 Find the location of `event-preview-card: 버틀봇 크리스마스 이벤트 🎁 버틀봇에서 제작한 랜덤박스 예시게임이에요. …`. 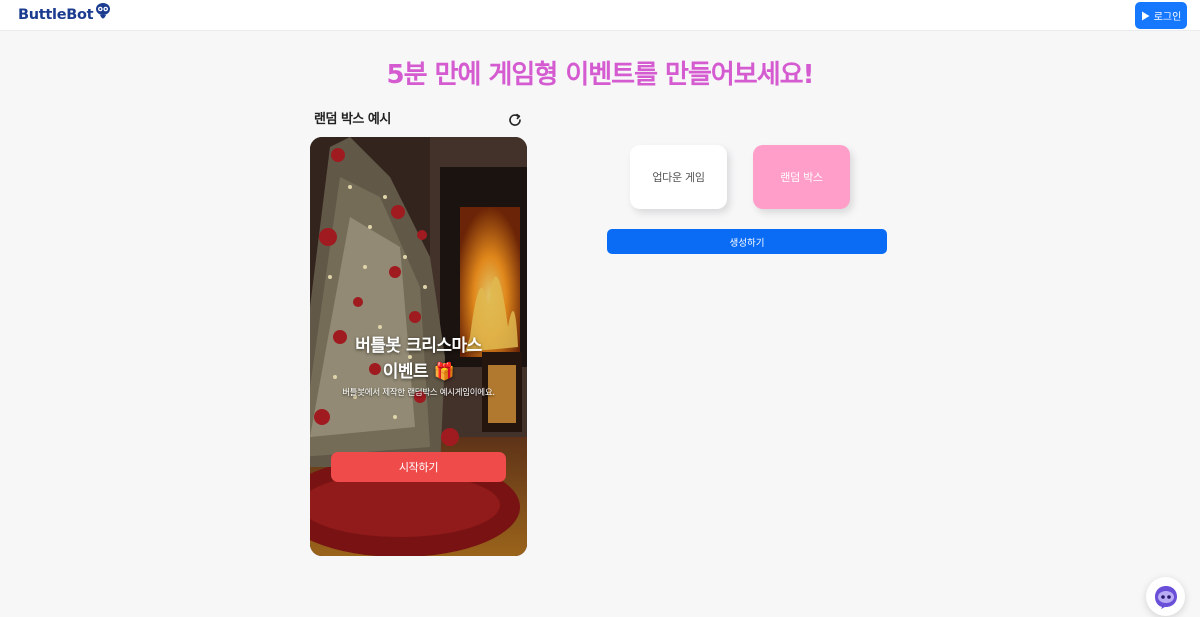

event-preview-card: 버틀봇 크리스마스 이벤트 🎁 버틀봇에서 제작한 랜덤박스 예시게임이에요. … is located at coordinates (418, 346).